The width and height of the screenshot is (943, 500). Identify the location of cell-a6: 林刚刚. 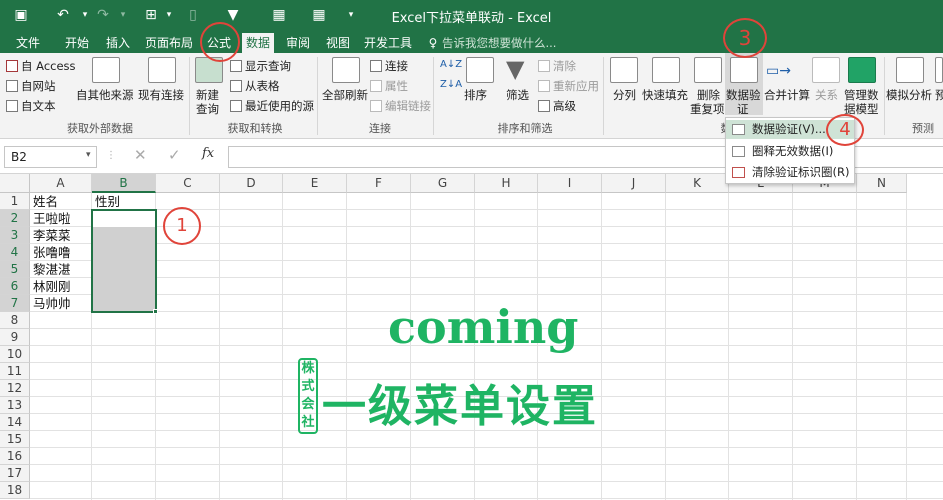
(51, 286).